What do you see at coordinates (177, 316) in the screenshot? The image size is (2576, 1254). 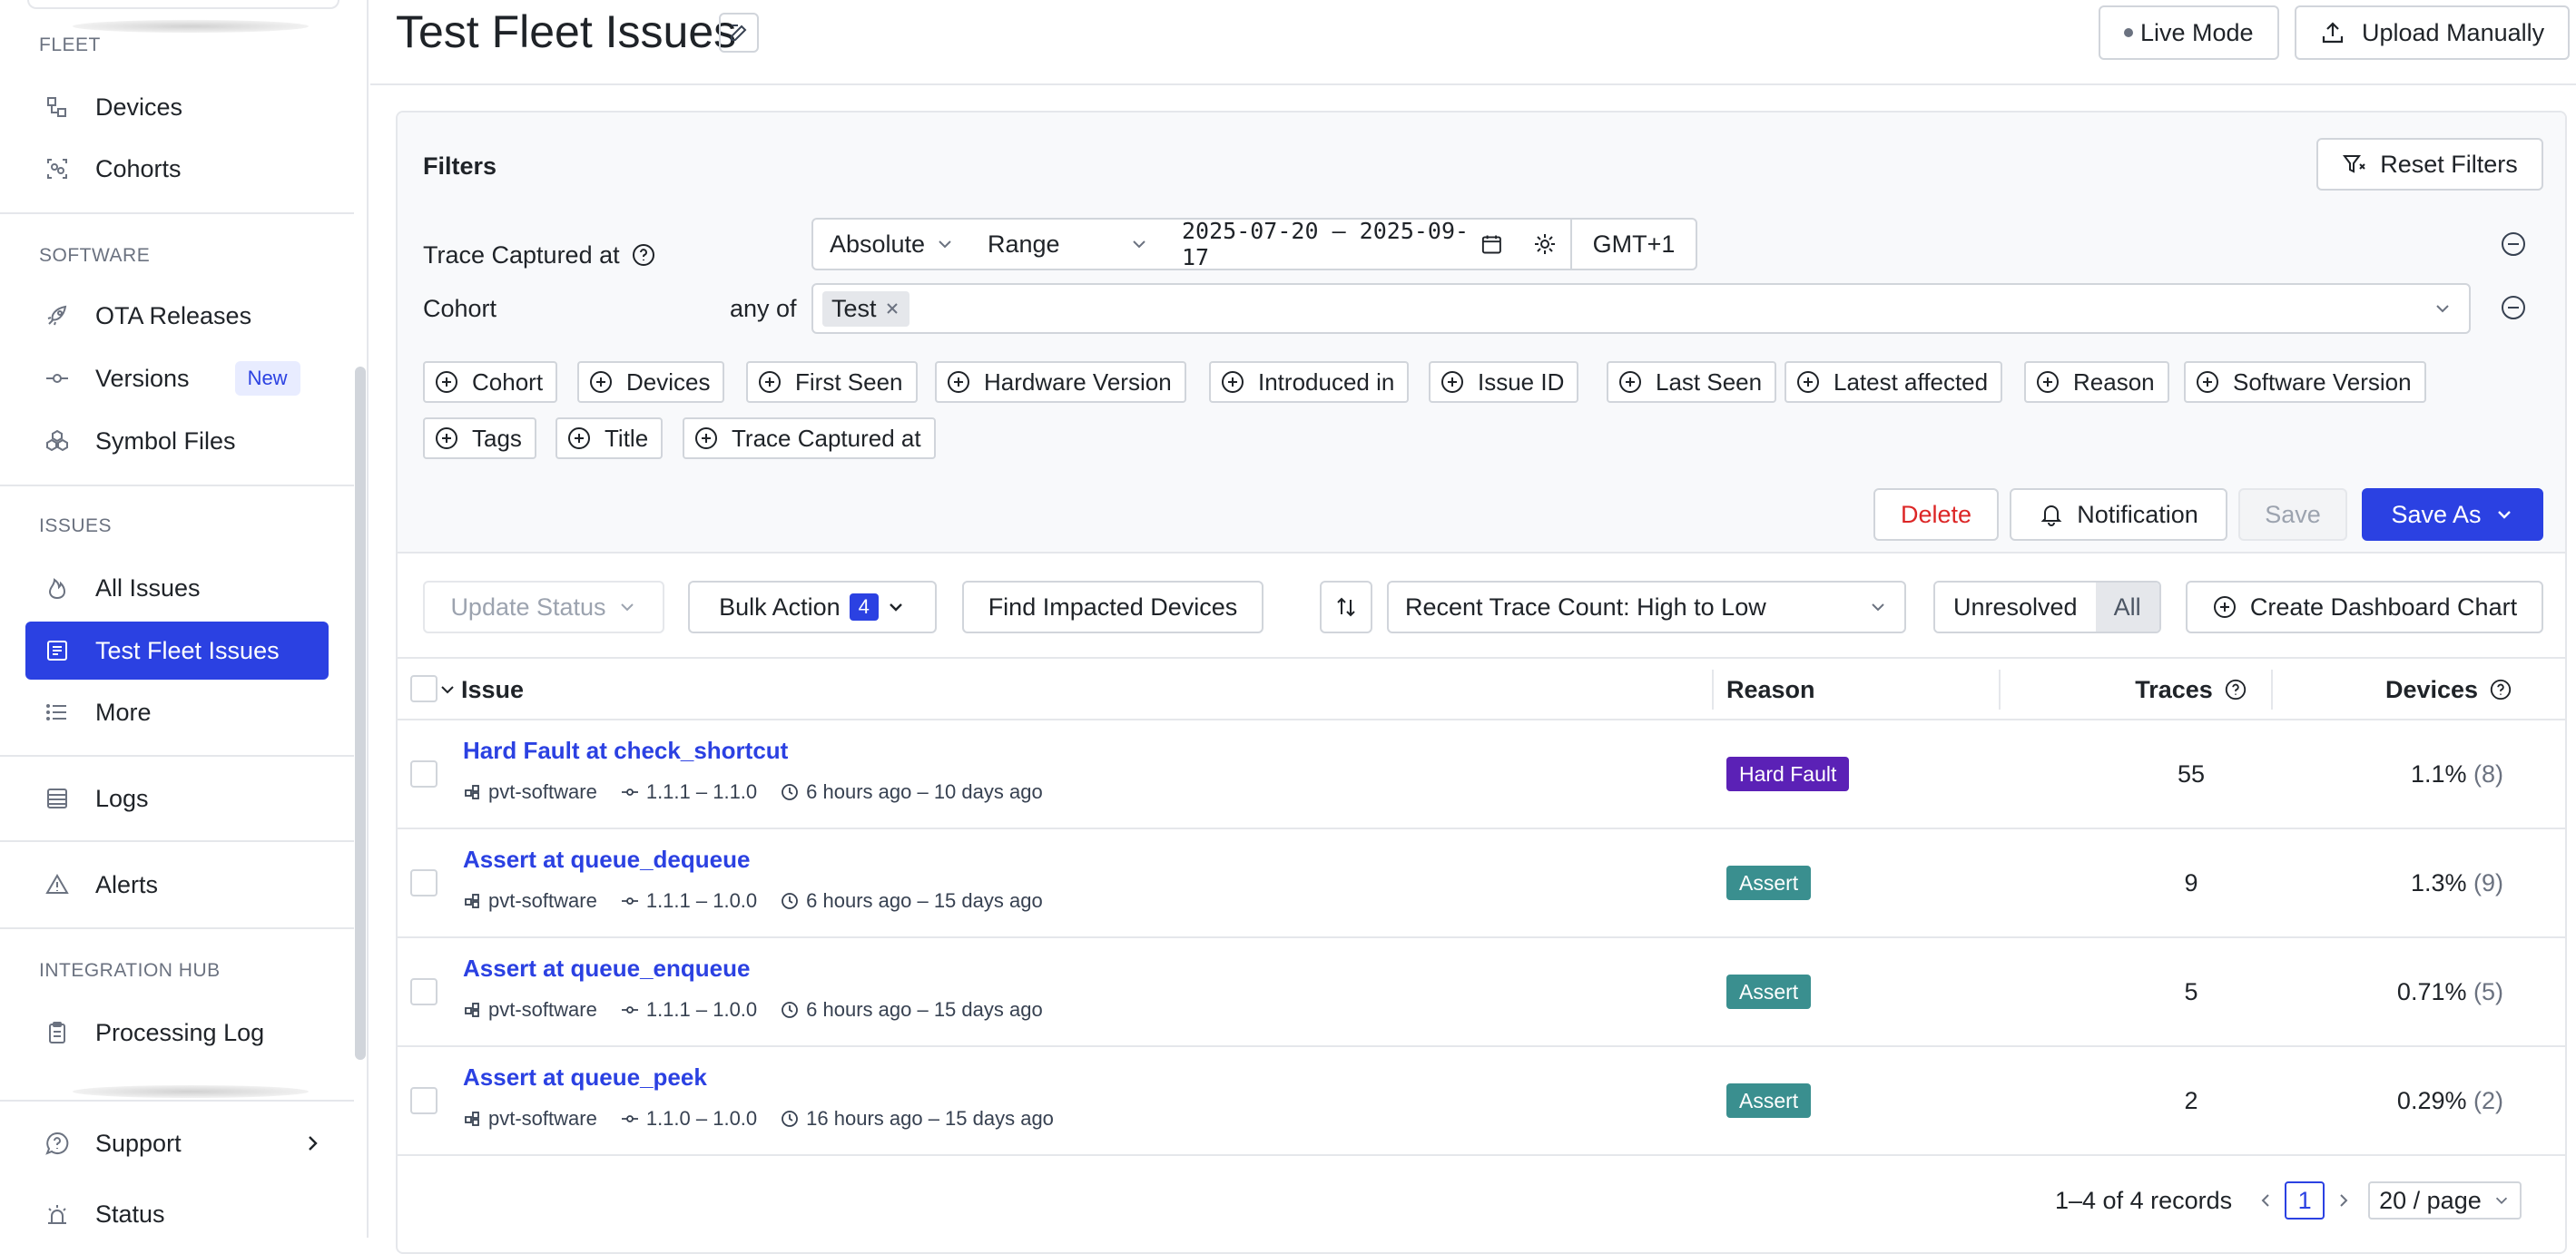 I see `sidebar-item-ota-releases: OTA Releases` at bounding box center [177, 316].